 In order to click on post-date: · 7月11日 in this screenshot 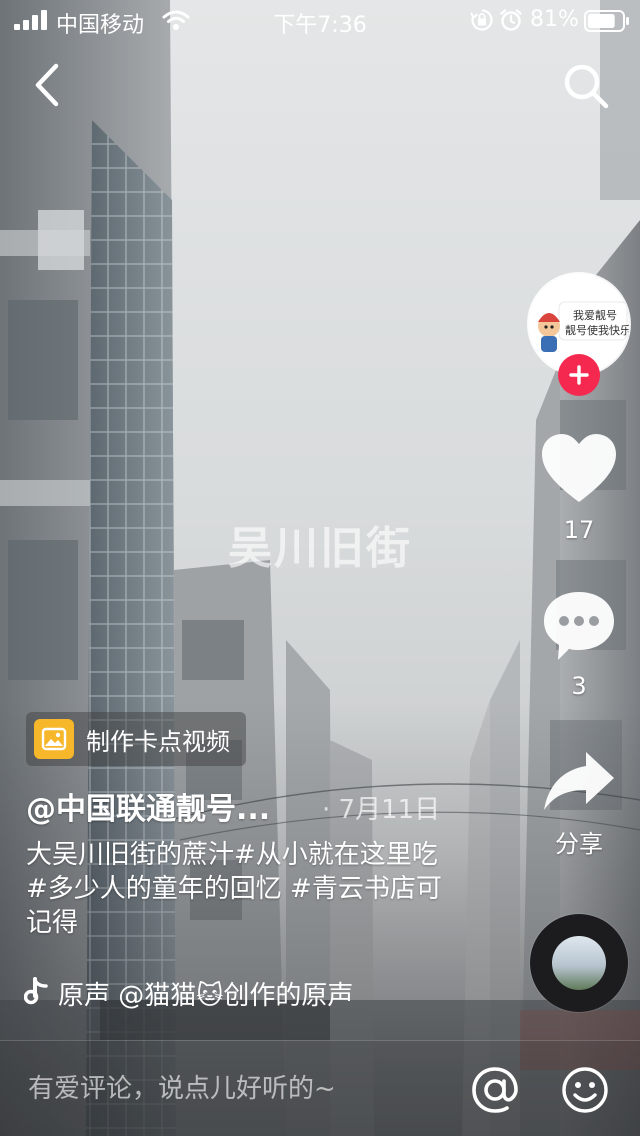, I will do `click(381, 810)`.